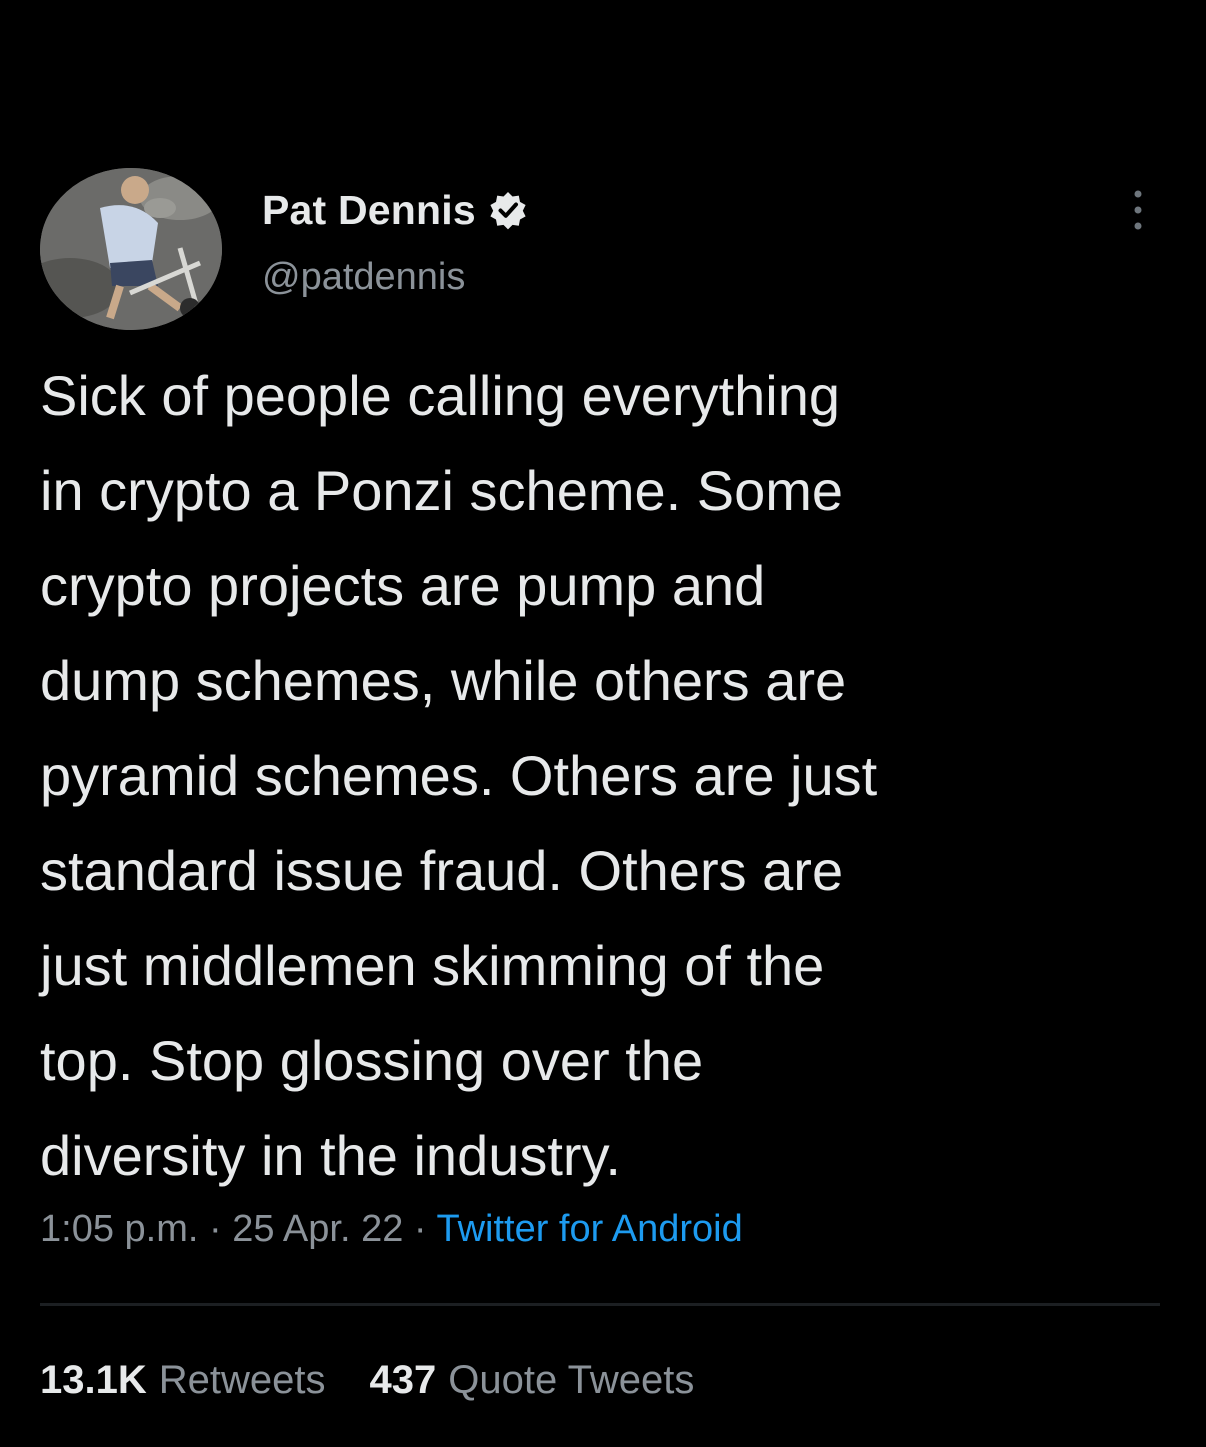 The image size is (1206, 1447). I want to click on quote-tweets-label: Quote Tweets, so click(571, 1380).